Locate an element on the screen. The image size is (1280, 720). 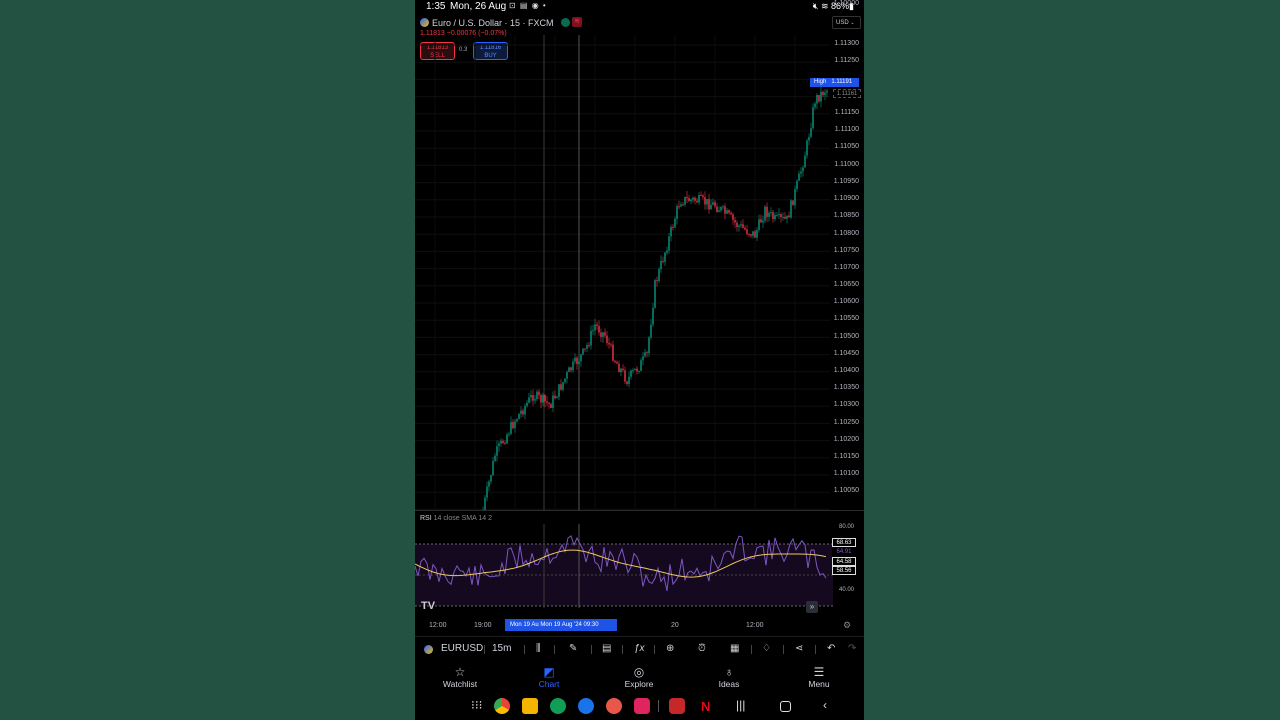
add-plus-icon: ⊕ is located at coordinates (670, 649).